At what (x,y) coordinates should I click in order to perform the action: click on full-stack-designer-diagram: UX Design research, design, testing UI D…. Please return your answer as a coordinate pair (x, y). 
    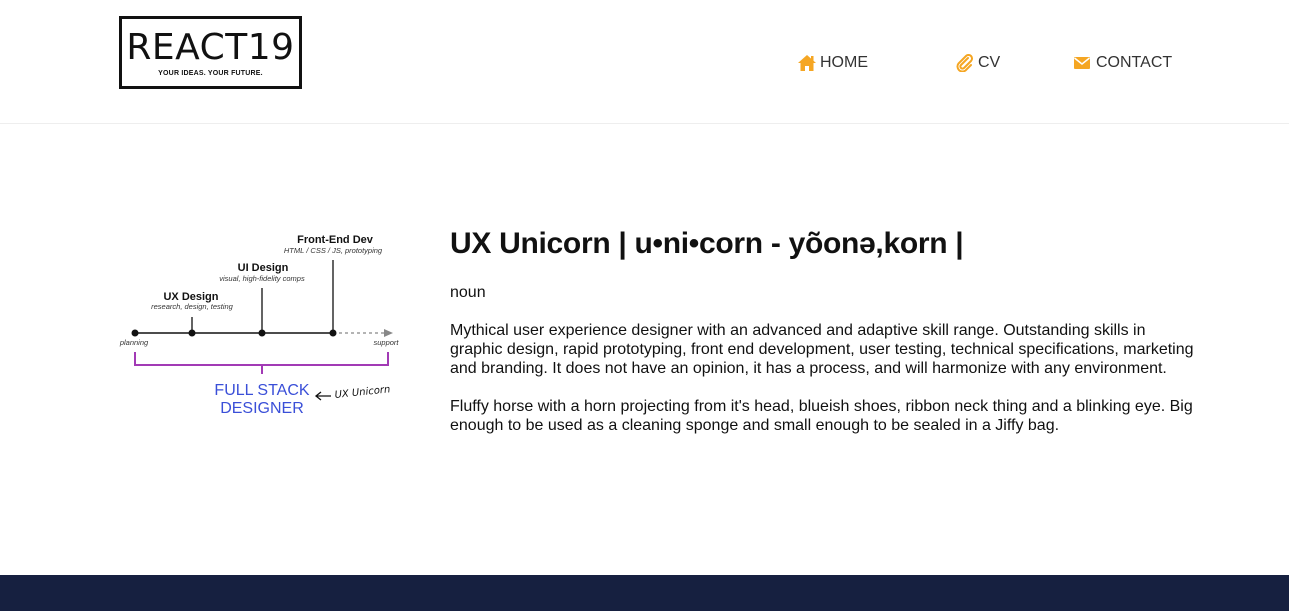
    Looking at the image, I should click on (263, 324).